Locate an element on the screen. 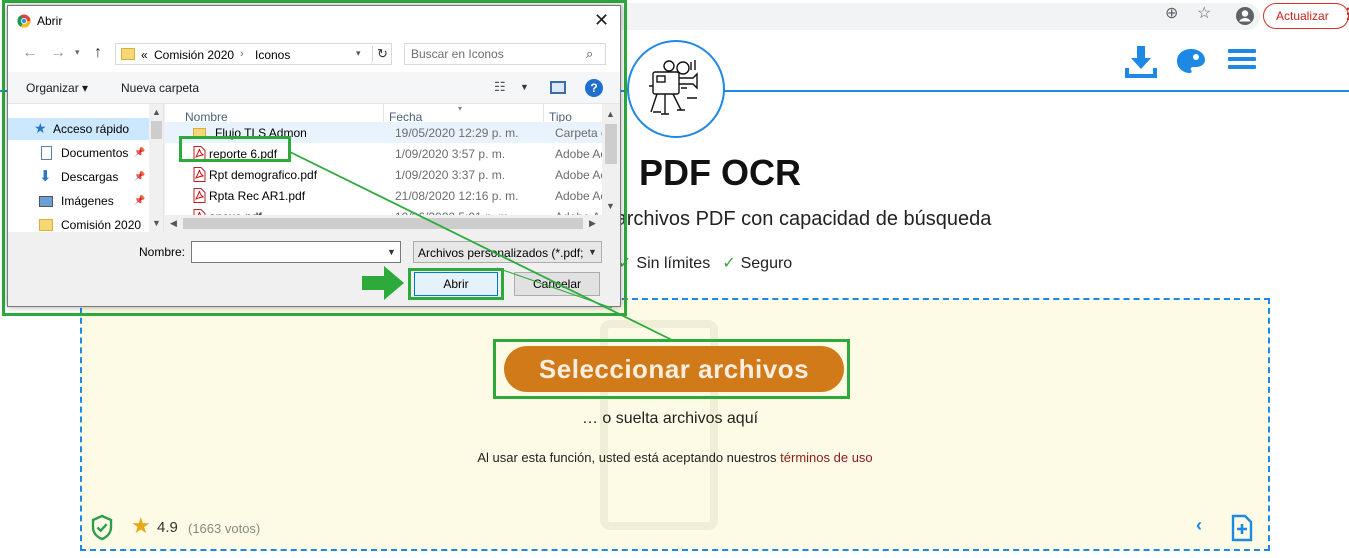 The image size is (1349, 558). account-circle-icon is located at coordinates (1245, 17).